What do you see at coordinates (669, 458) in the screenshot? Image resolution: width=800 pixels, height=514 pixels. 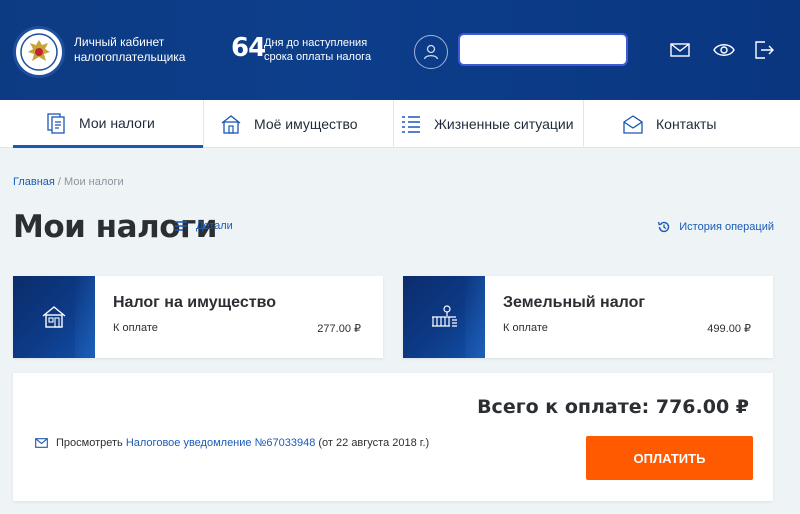 I see `pay-button: ОПЛАТИТЬ` at bounding box center [669, 458].